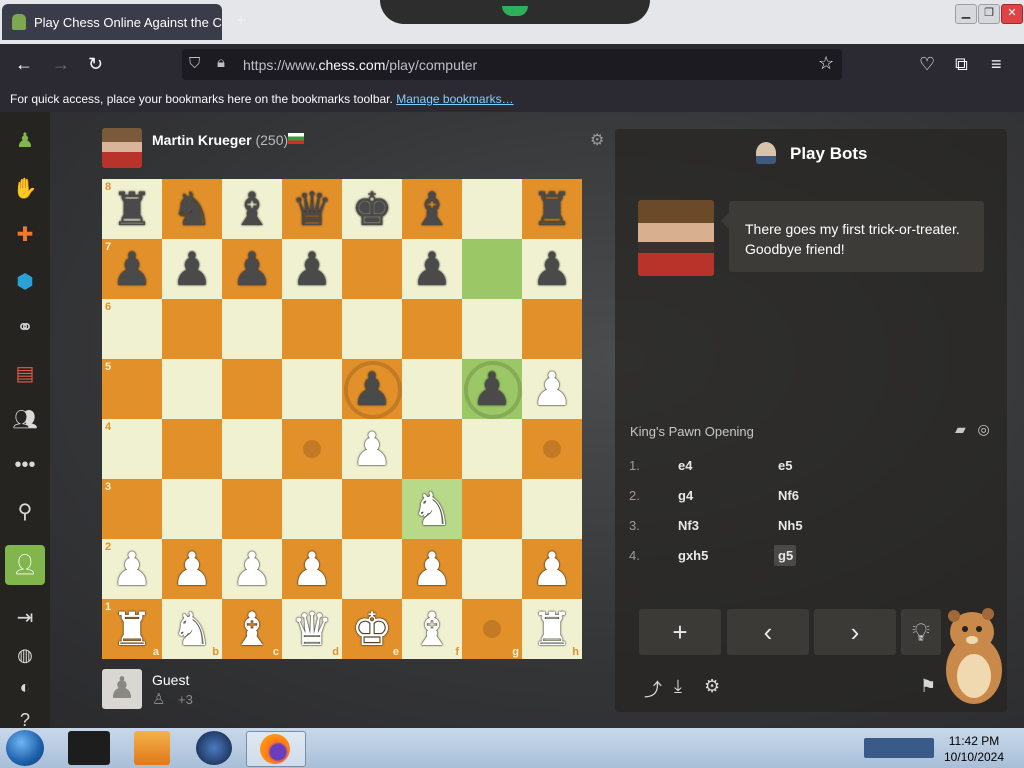 The height and width of the screenshot is (768, 1024). Describe the element at coordinates (597, 140) in the screenshot. I see `board-settings-gear-icon: ⚙` at that location.